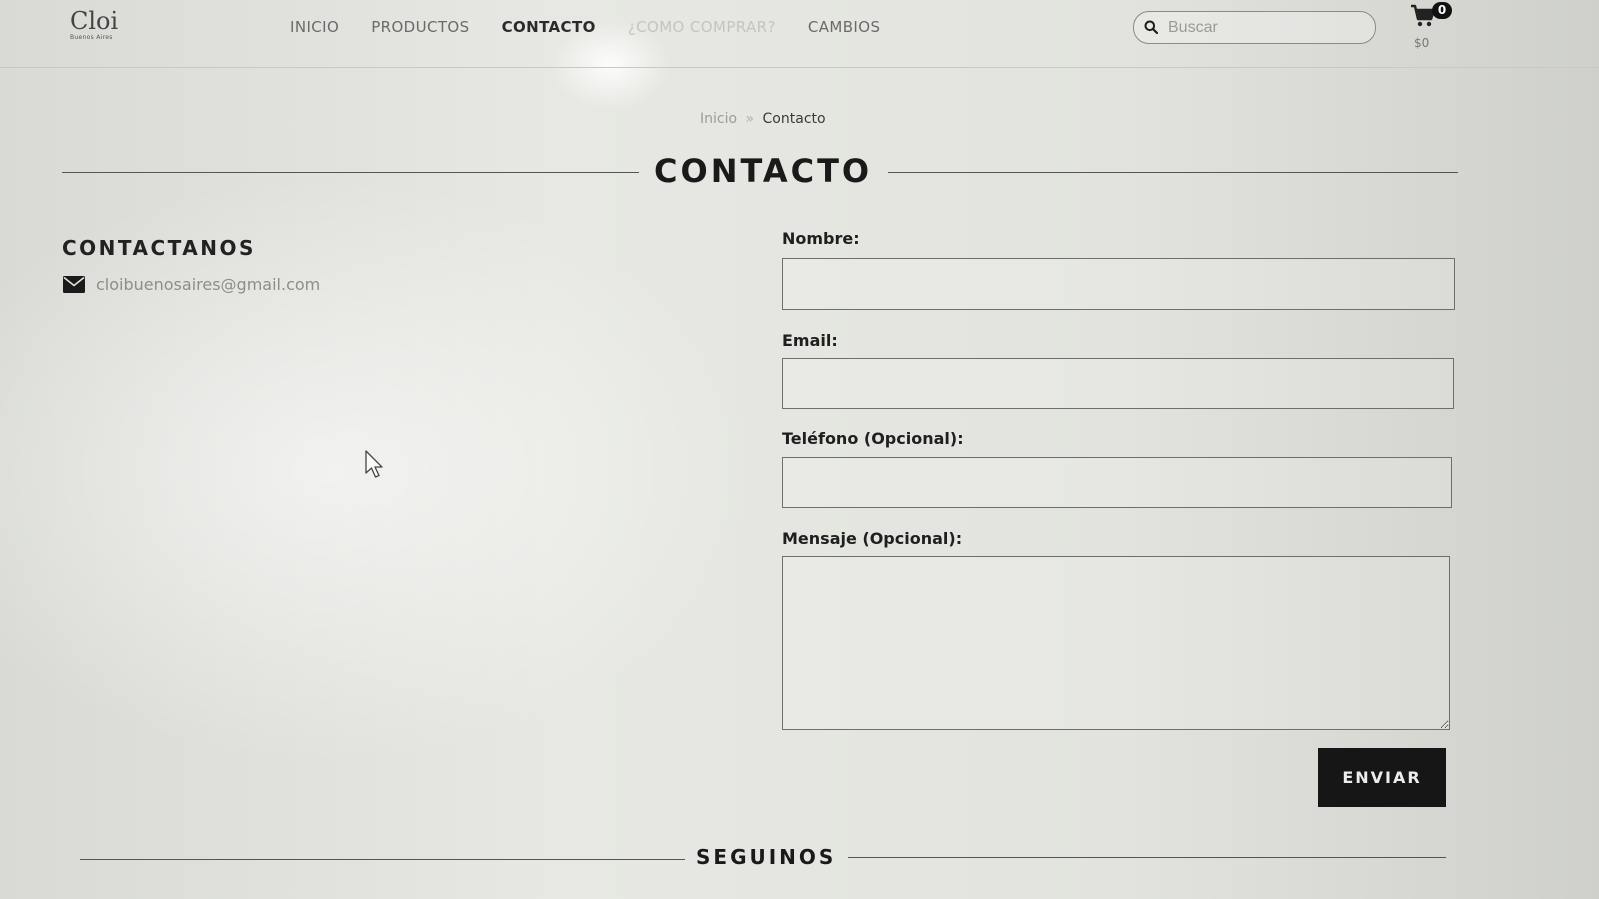 The width and height of the screenshot is (1599, 899). What do you see at coordinates (1117, 482) in the screenshot?
I see `phone-field` at bounding box center [1117, 482].